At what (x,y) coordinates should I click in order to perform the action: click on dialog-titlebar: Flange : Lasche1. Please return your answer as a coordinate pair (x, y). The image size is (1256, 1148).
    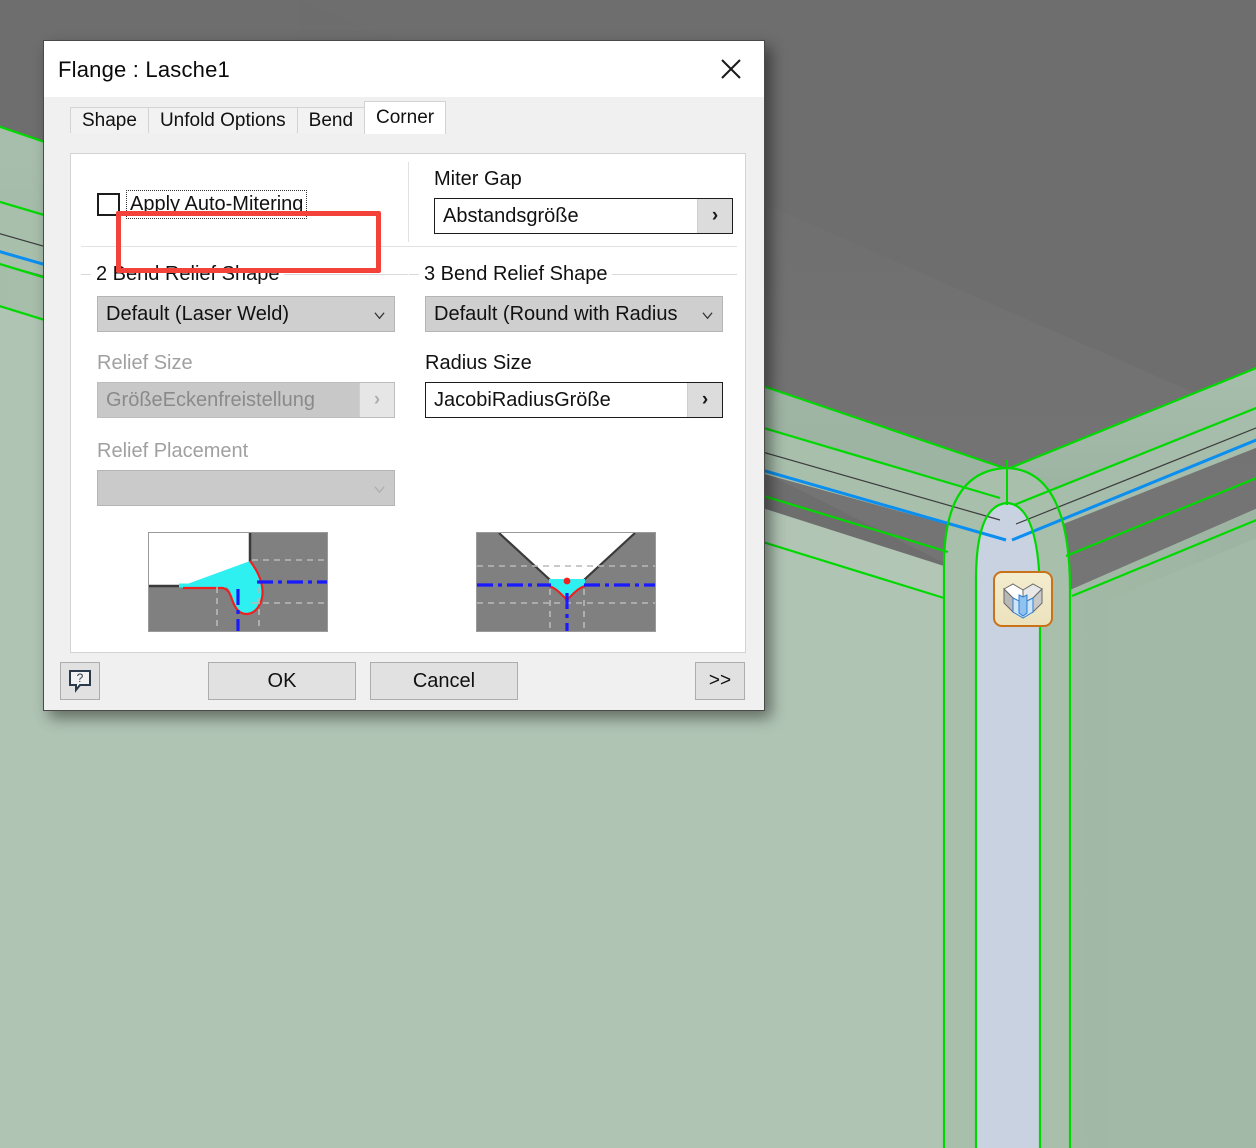
    Looking at the image, I should click on (404, 69).